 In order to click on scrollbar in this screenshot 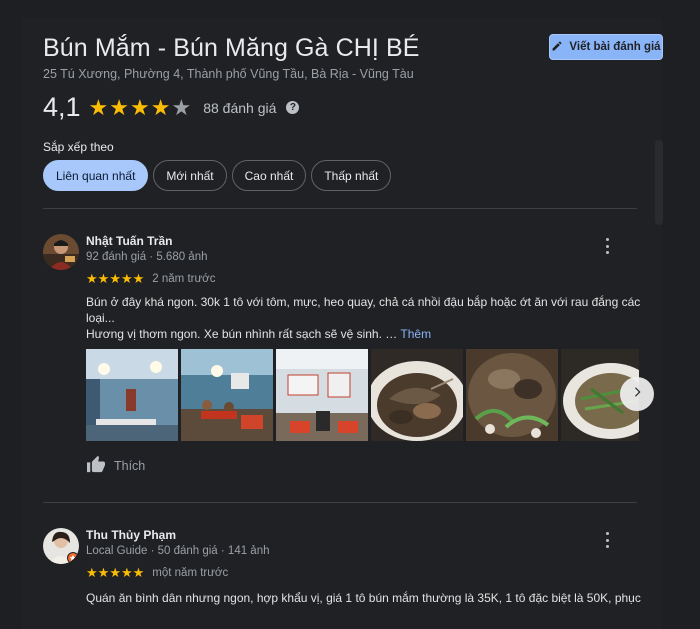, I will do `click(659, 182)`.